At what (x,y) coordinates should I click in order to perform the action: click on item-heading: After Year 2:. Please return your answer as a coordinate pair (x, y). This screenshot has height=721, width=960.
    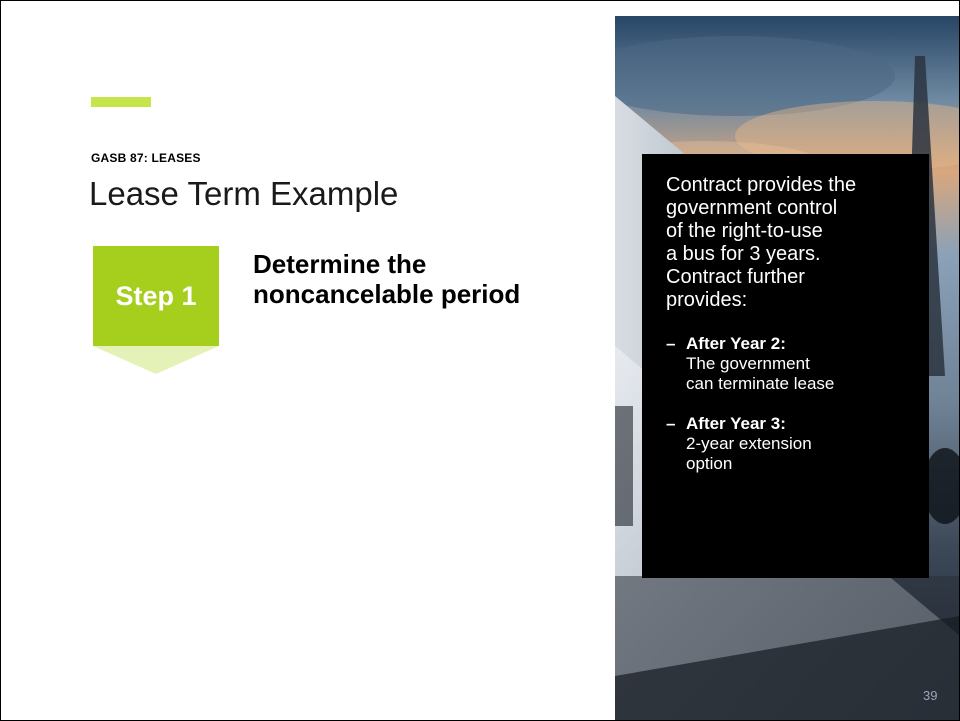
    Looking at the image, I should click on (736, 343).